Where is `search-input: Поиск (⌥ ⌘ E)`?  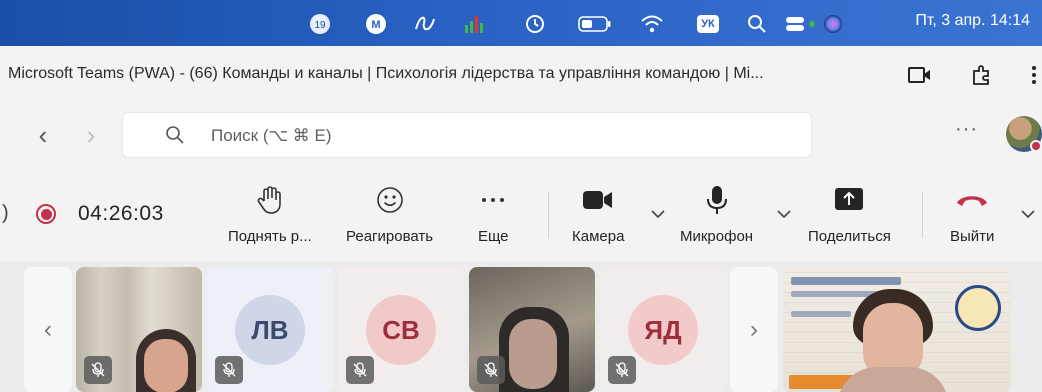 search-input: Поиск (⌥ ⌘ E) is located at coordinates (467, 135).